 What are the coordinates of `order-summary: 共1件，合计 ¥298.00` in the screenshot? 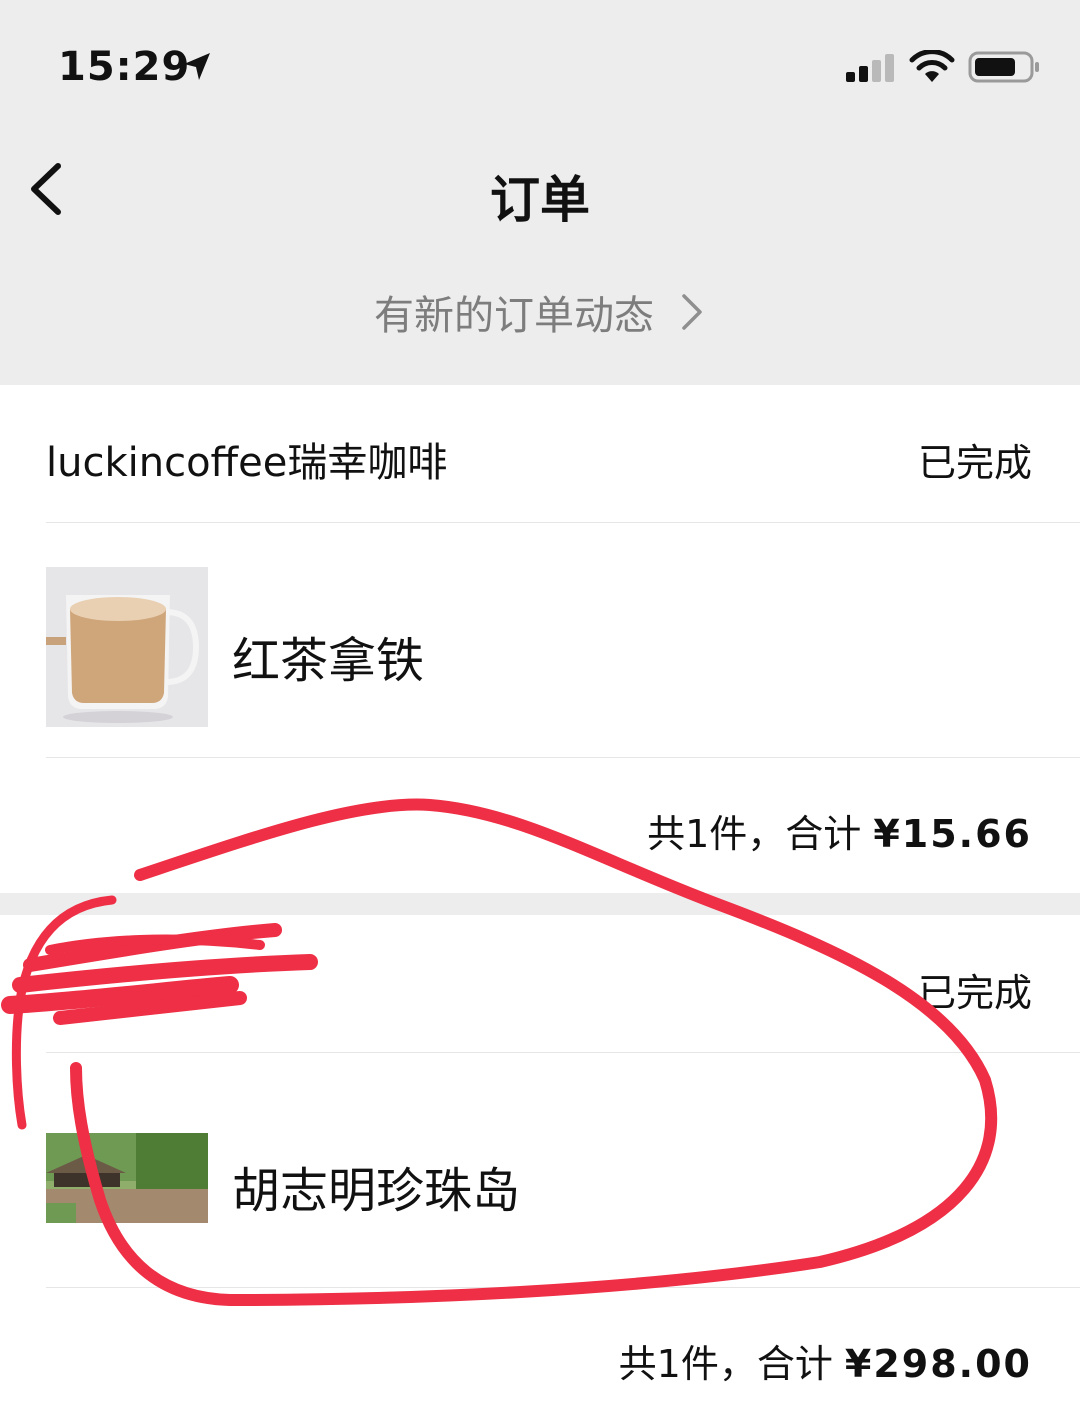 It's located at (825, 1360).